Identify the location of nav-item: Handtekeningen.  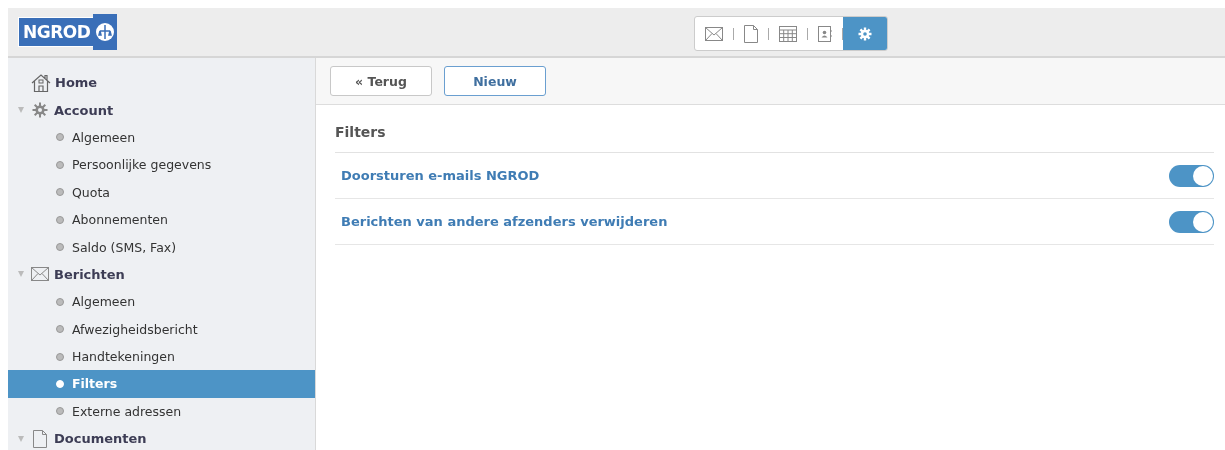
(161, 356).